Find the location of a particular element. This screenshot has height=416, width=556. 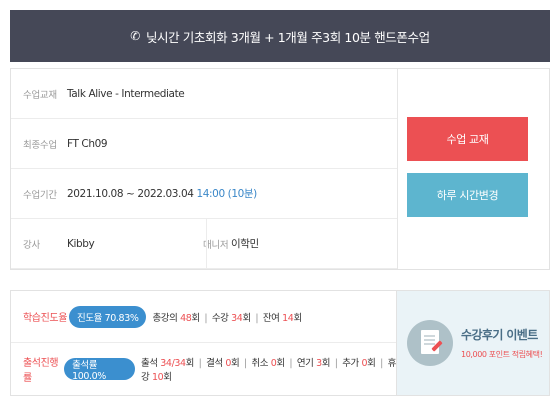

attendance-progress-label: 출석진행률 is located at coordinates (41, 371).